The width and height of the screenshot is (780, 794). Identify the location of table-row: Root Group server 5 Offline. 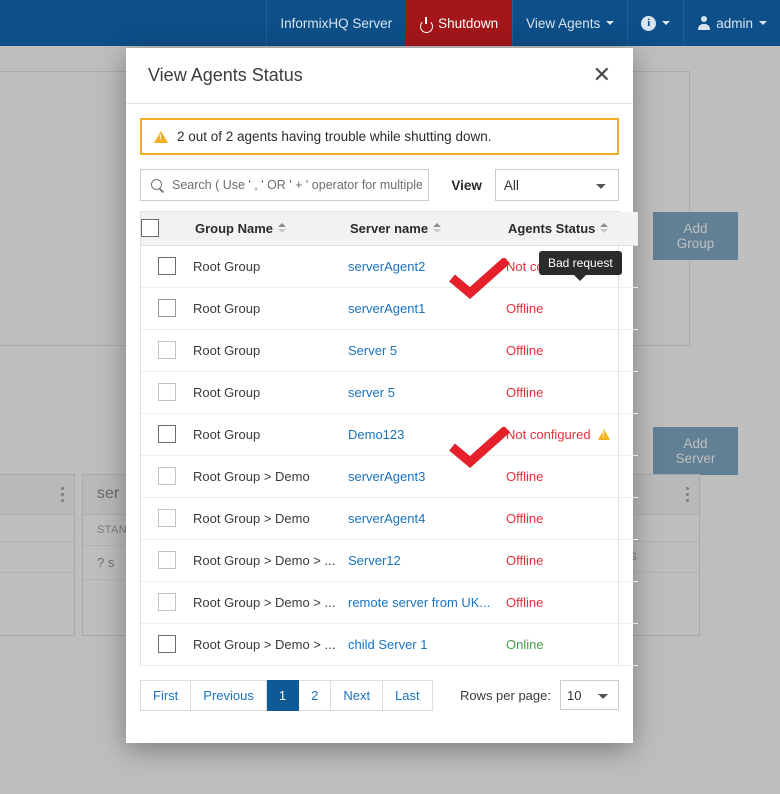
(389, 392).